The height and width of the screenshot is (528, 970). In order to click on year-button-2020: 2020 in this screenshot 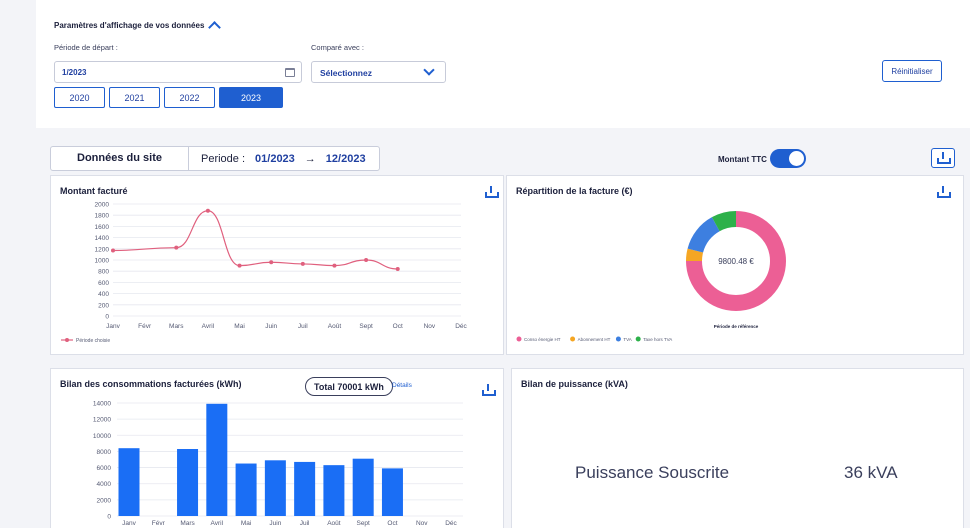, I will do `click(79, 97)`.